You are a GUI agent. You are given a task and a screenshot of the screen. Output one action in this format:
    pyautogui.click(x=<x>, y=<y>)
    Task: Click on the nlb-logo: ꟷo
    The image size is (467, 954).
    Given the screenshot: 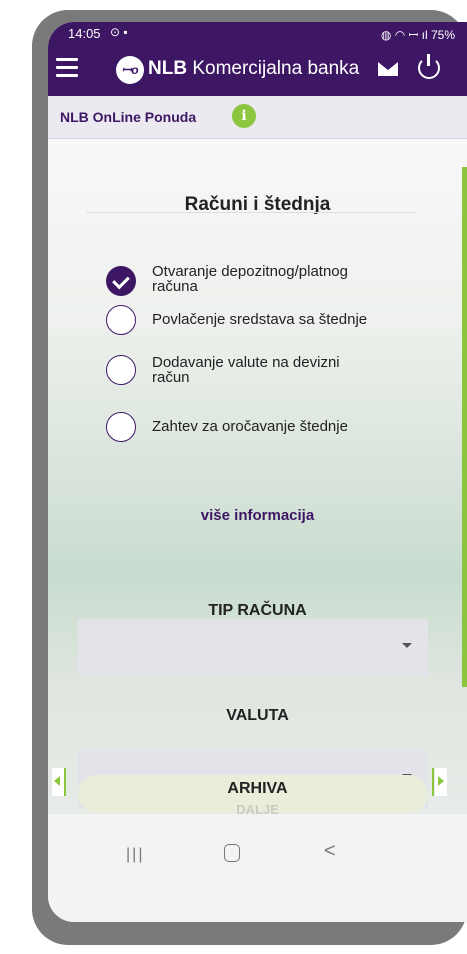 What is the action you would take?
    pyautogui.click(x=130, y=70)
    